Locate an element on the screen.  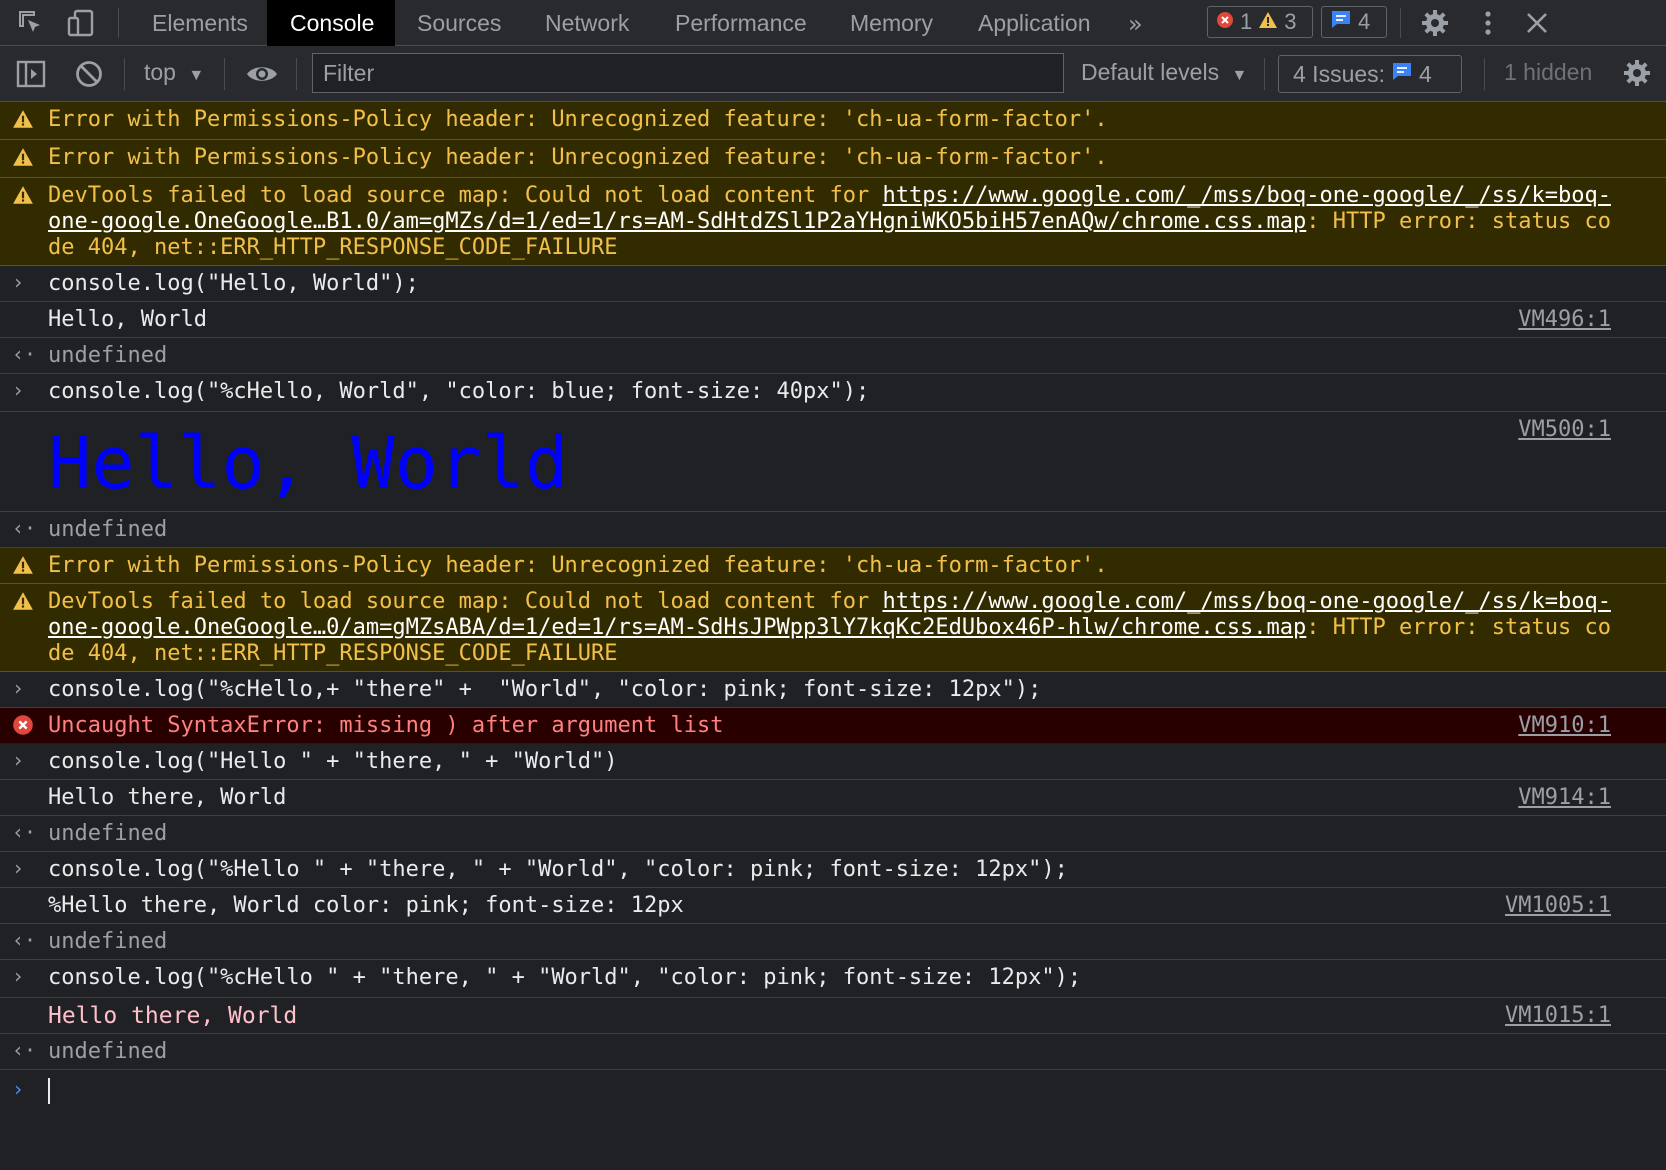
context-selector: top ▼ is located at coordinates (174, 72).